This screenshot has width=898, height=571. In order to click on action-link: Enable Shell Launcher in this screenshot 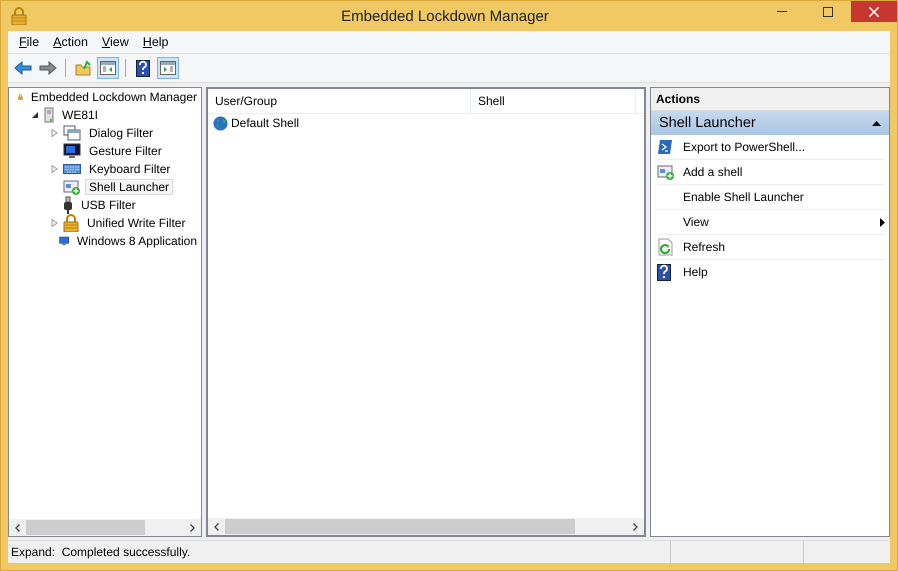, I will do `click(784, 197)`.